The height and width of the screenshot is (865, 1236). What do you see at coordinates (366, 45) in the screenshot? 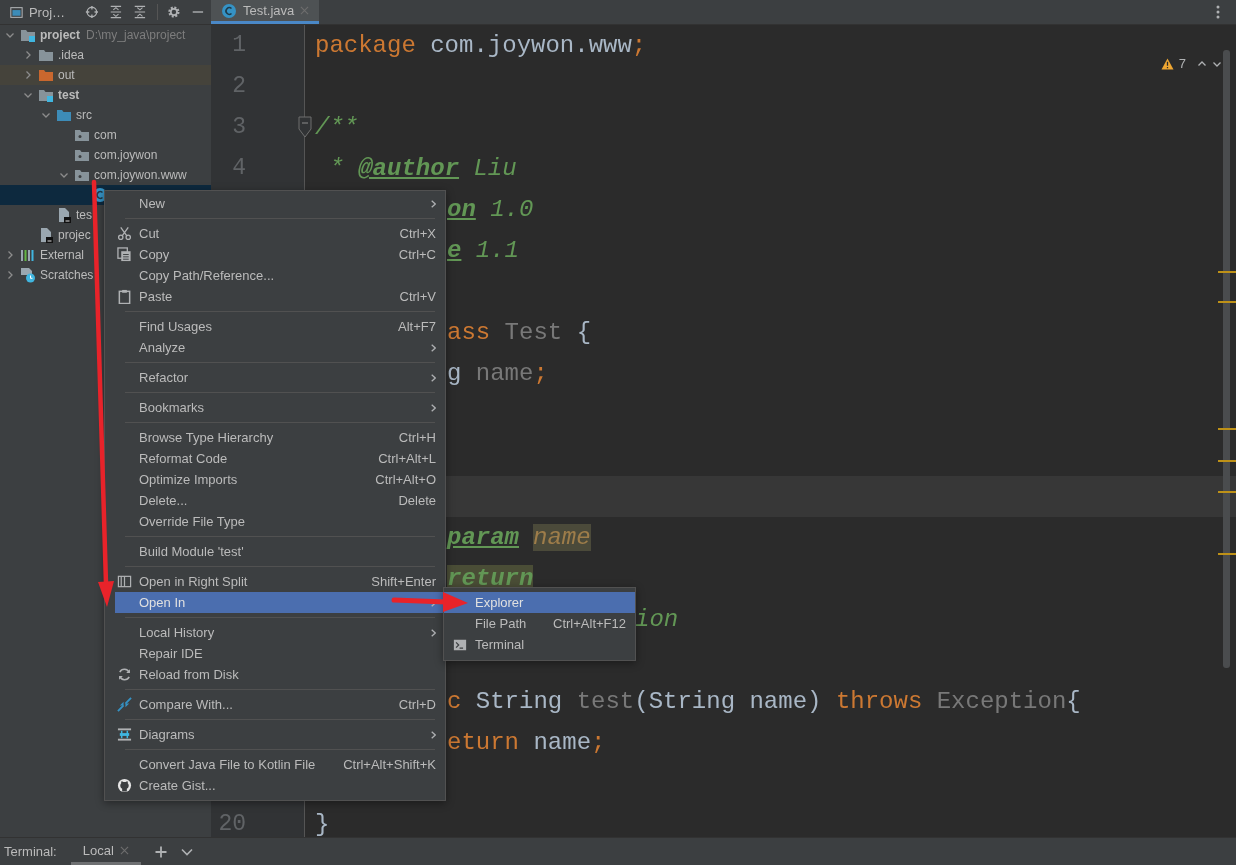
I see `code-token: package` at bounding box center [366, 45].